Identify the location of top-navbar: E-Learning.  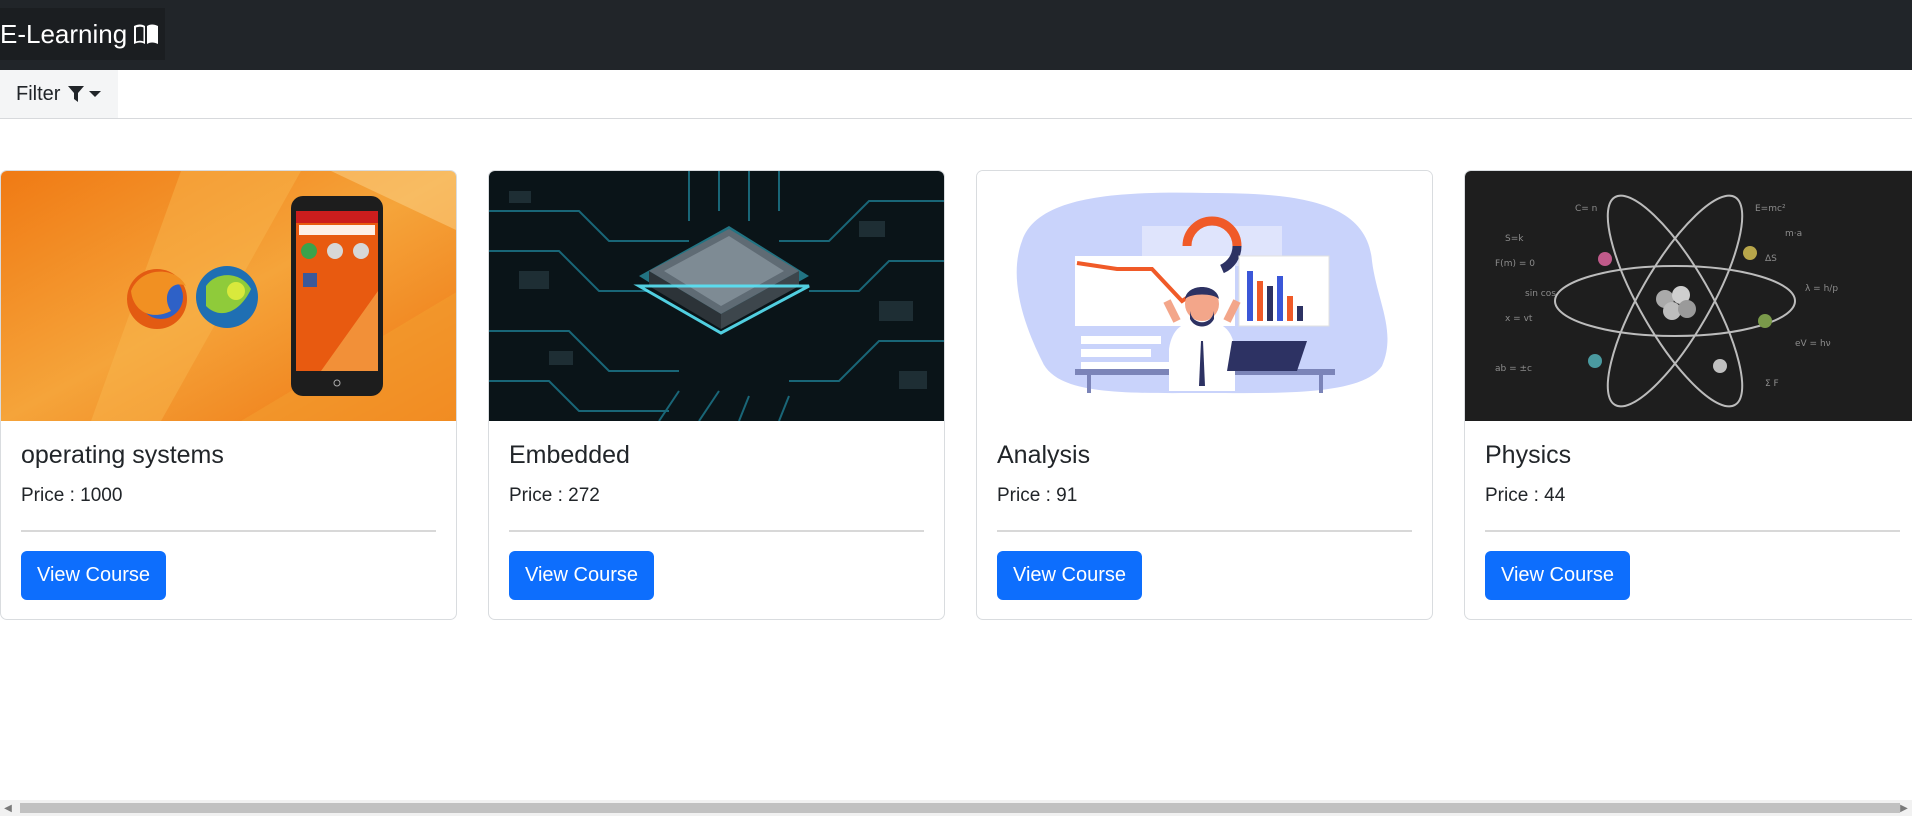
(956, 35).